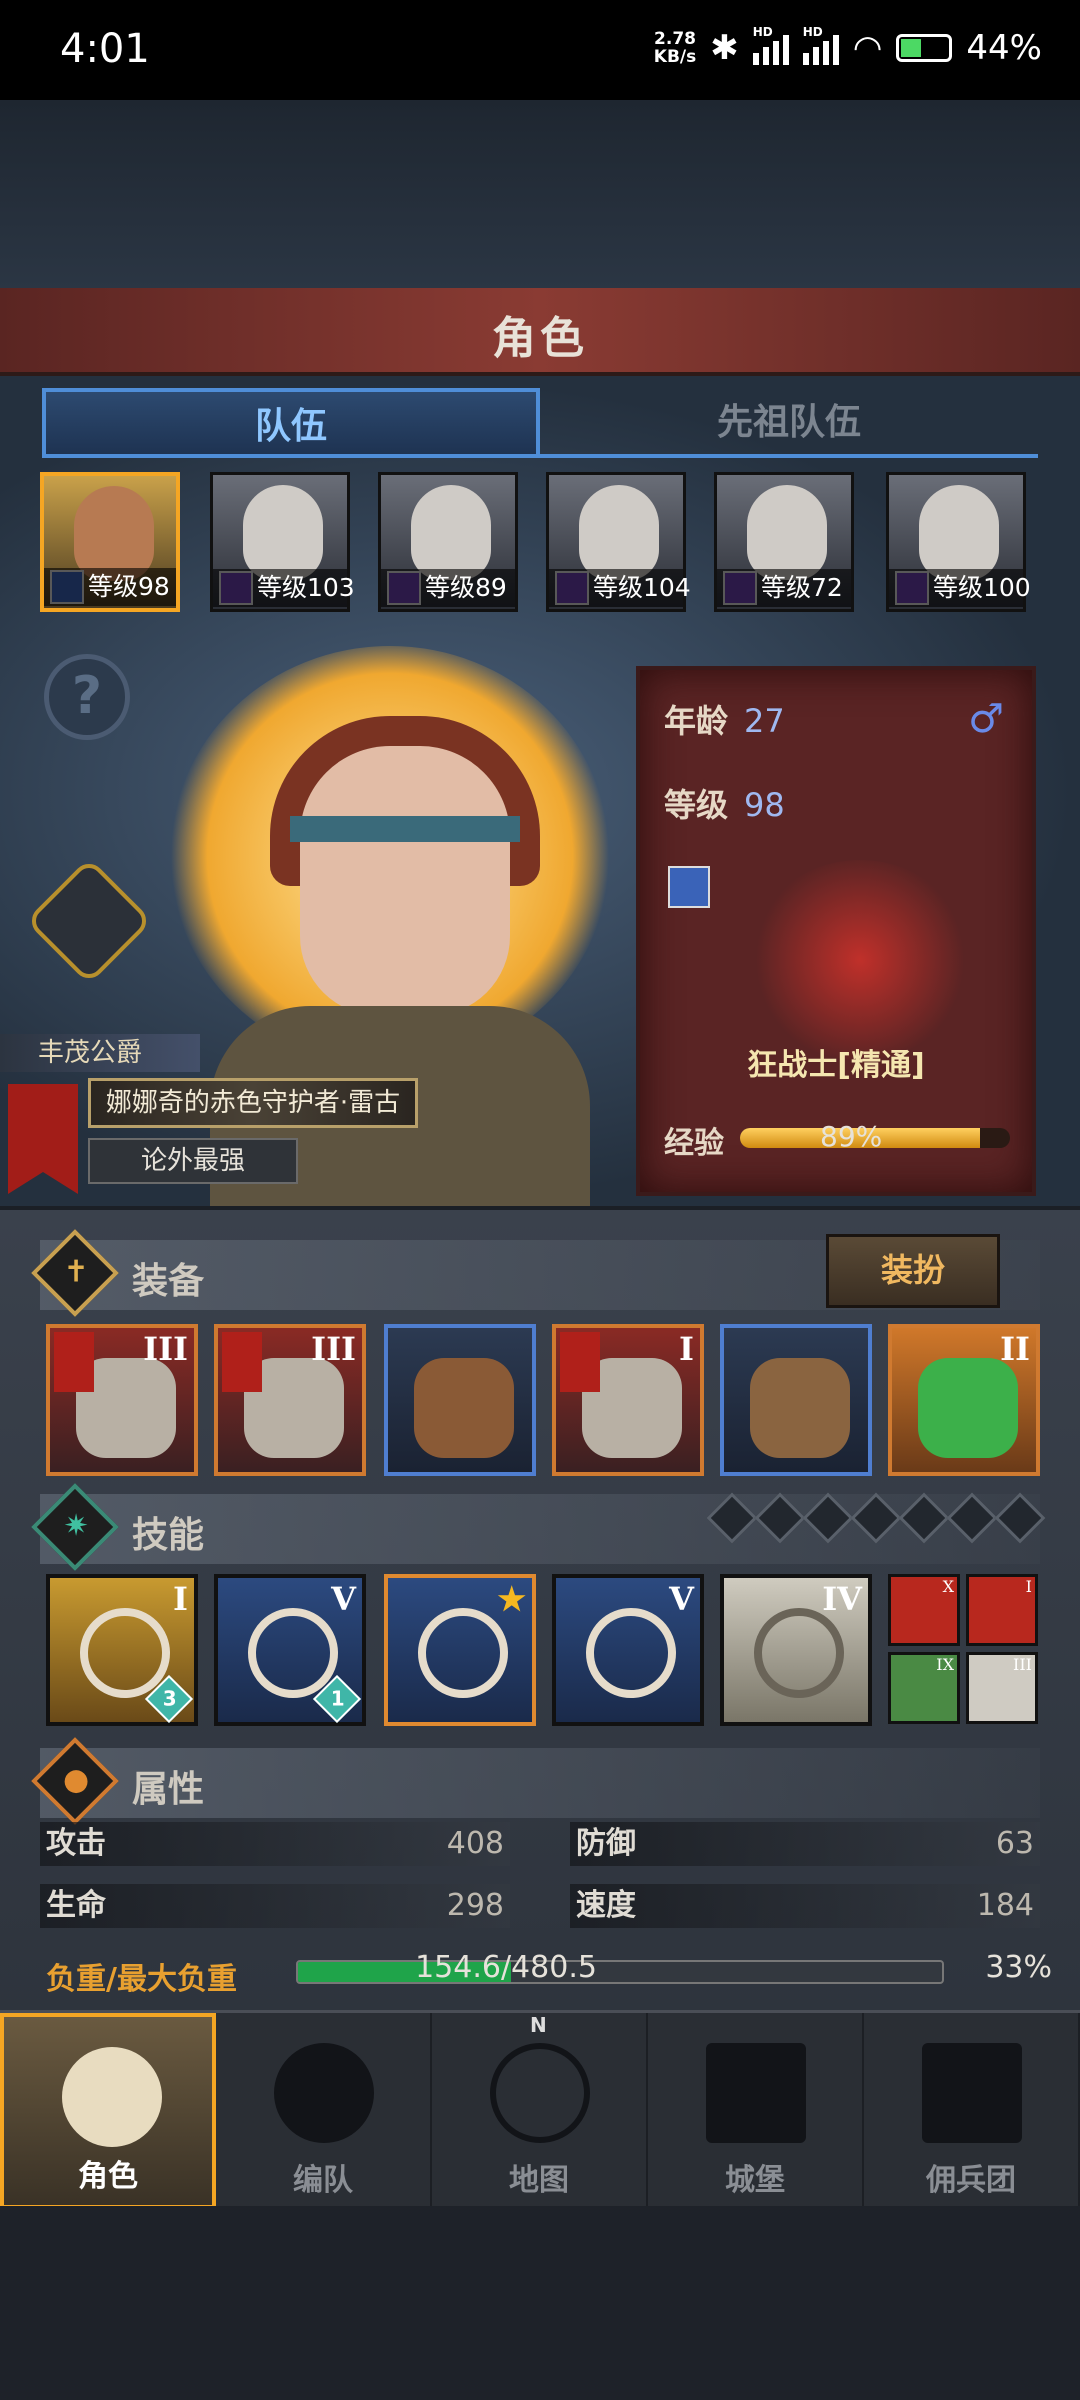 This screenshot has width=1080, height=2400. What do you see at coordinates (1002, 1688) in the screenshot?
I see `passive-shield-icon: III` at bounding box center [1002, 1688].